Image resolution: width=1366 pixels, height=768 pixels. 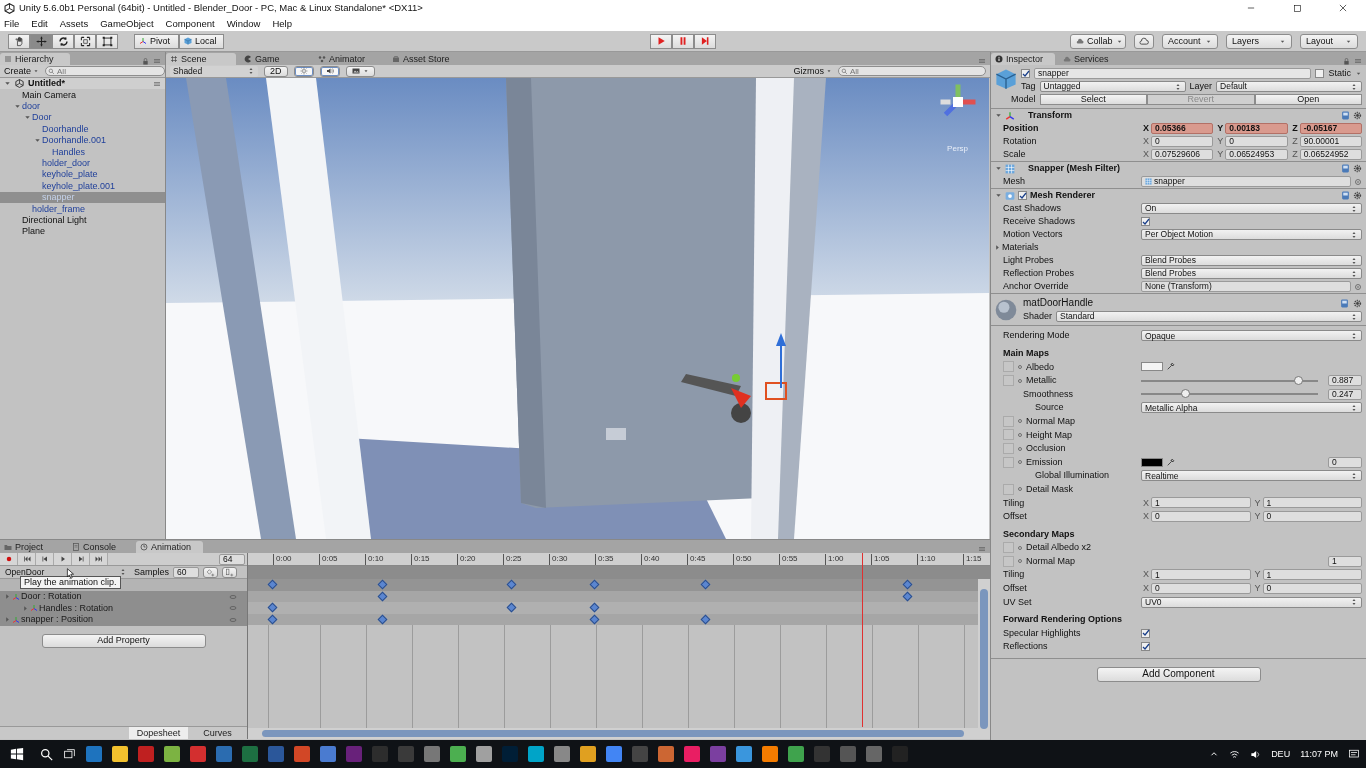 What do you see at coordinates (82, 152) in the screenshot?
I see `hierarchy-item: Handles` at bounding box center [82, 152].